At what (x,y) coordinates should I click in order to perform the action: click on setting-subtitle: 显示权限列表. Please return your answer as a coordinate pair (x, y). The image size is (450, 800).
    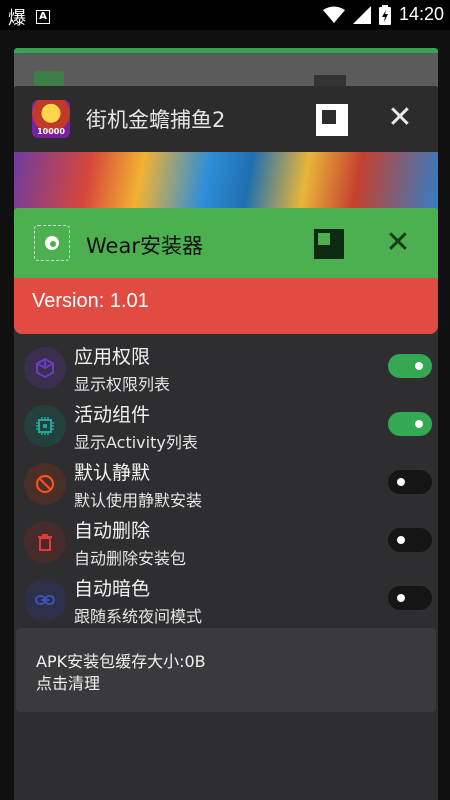
    Looking at the image, I should click on (122, 384).